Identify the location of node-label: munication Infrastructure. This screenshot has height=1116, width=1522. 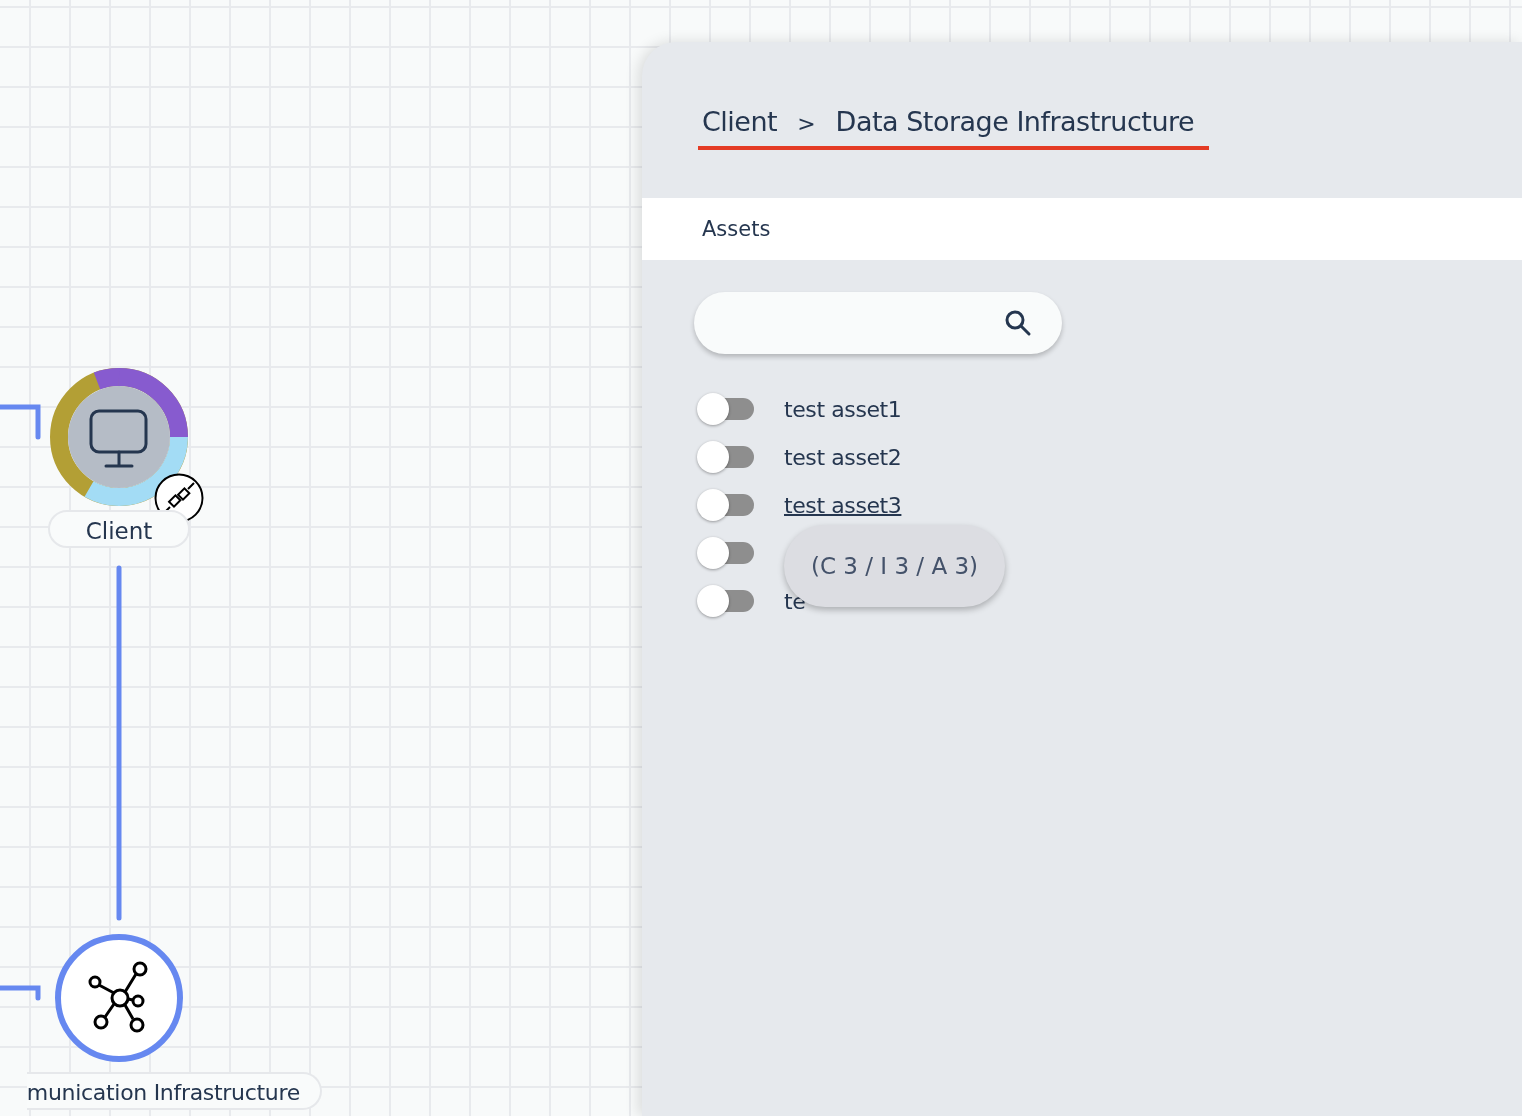
(174, 1091).